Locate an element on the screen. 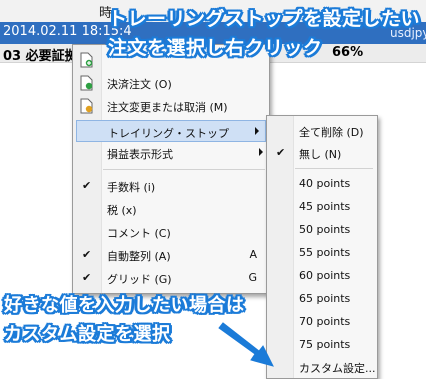 This screenshot has height=379, width=426. menu-item-label: グリッド (G) is located at coordinates (139, 279).